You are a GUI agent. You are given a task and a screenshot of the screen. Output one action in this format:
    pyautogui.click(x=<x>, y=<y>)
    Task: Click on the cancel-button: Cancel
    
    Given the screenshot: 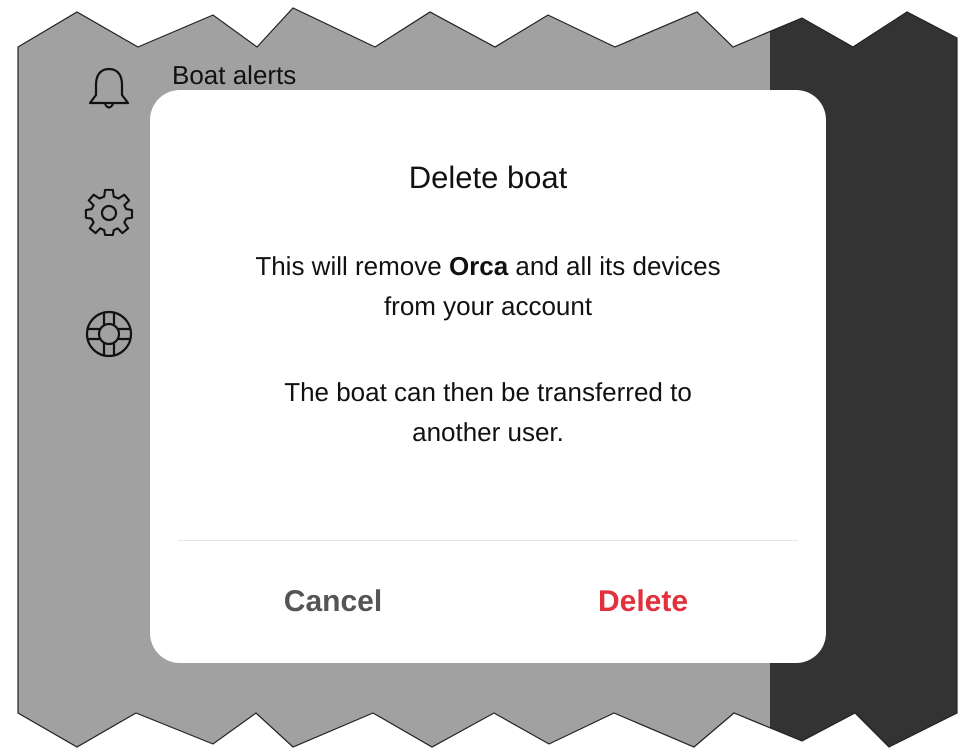 What is the action you would take?
    pyautogui.click(x=333, y=602)
    